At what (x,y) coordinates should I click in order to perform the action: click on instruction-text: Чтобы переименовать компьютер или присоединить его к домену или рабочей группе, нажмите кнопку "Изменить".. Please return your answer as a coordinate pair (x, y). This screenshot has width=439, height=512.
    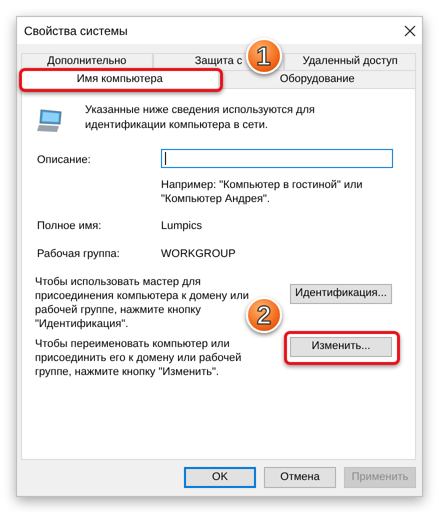
    Looking at the image, I should click on (138, 357).